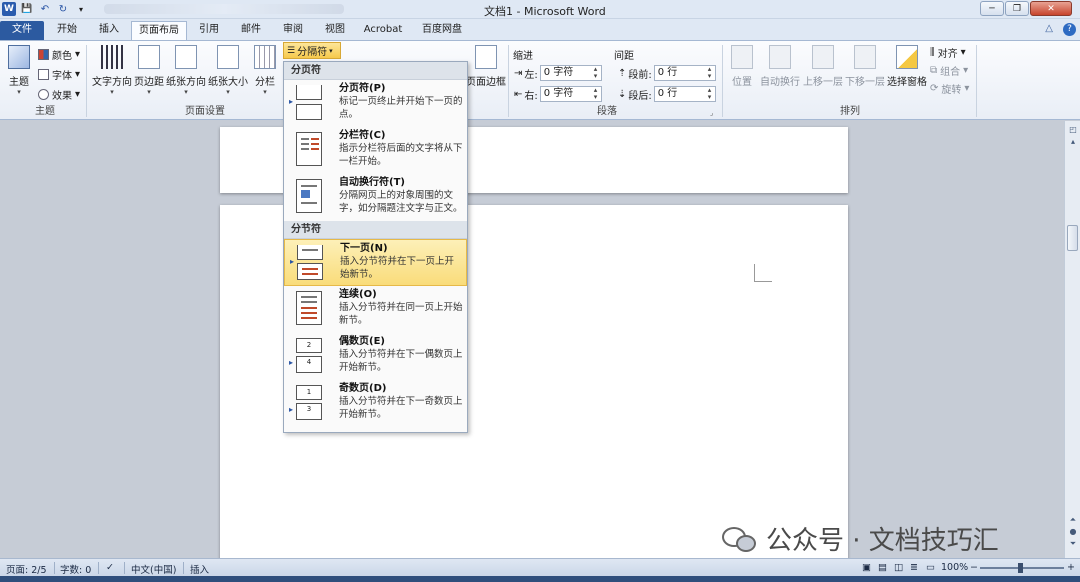 The height and width of the screenshot is (582, 1080). What do you see at coordinates (486, 57) in the screenshot?
I see `page-borders-icon` at bounding box center [486, 57].